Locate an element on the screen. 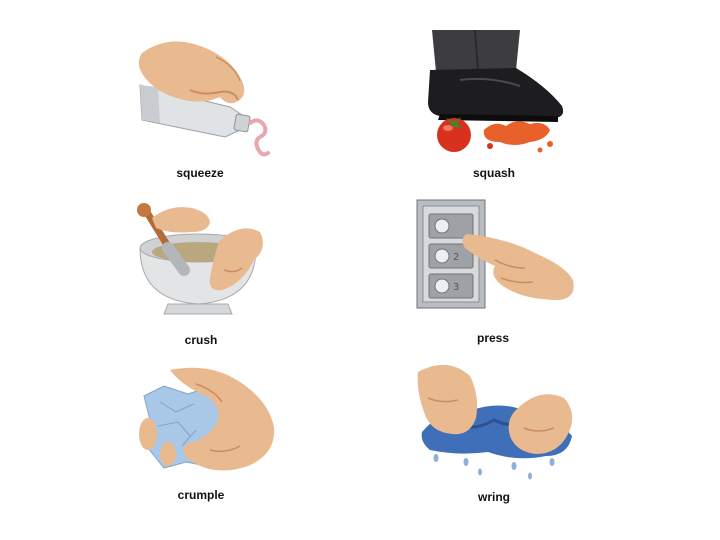 The image size is (720, 540). hand-crumpling-paper-icon is located at coordinates (207, 419).